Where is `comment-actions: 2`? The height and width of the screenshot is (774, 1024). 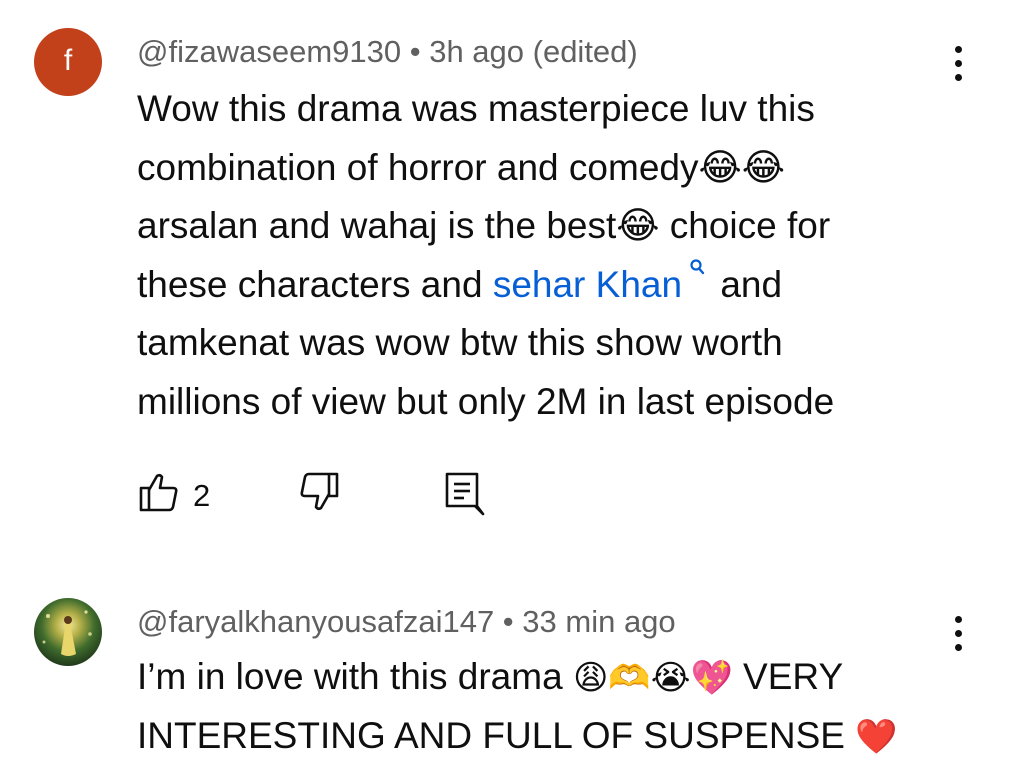
comment-actions: 2 is located at coordinates (337, 495).